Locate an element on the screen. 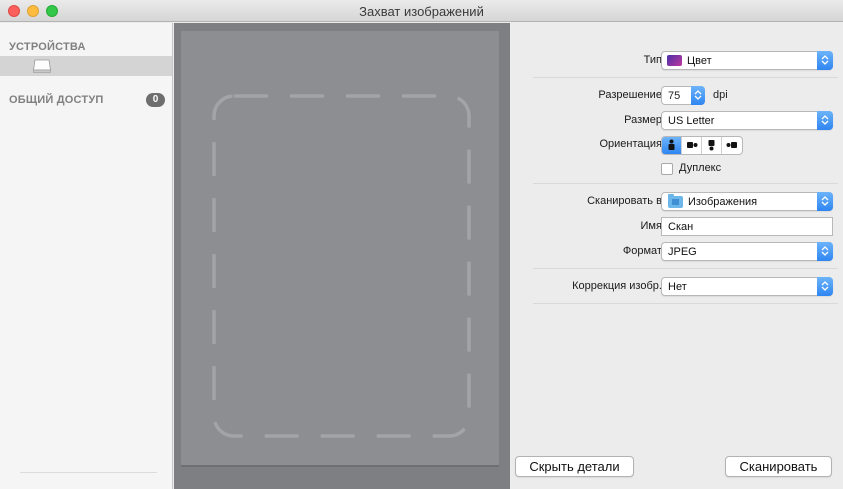  sidebar-item-scanner is located at coordinates (86, 66).